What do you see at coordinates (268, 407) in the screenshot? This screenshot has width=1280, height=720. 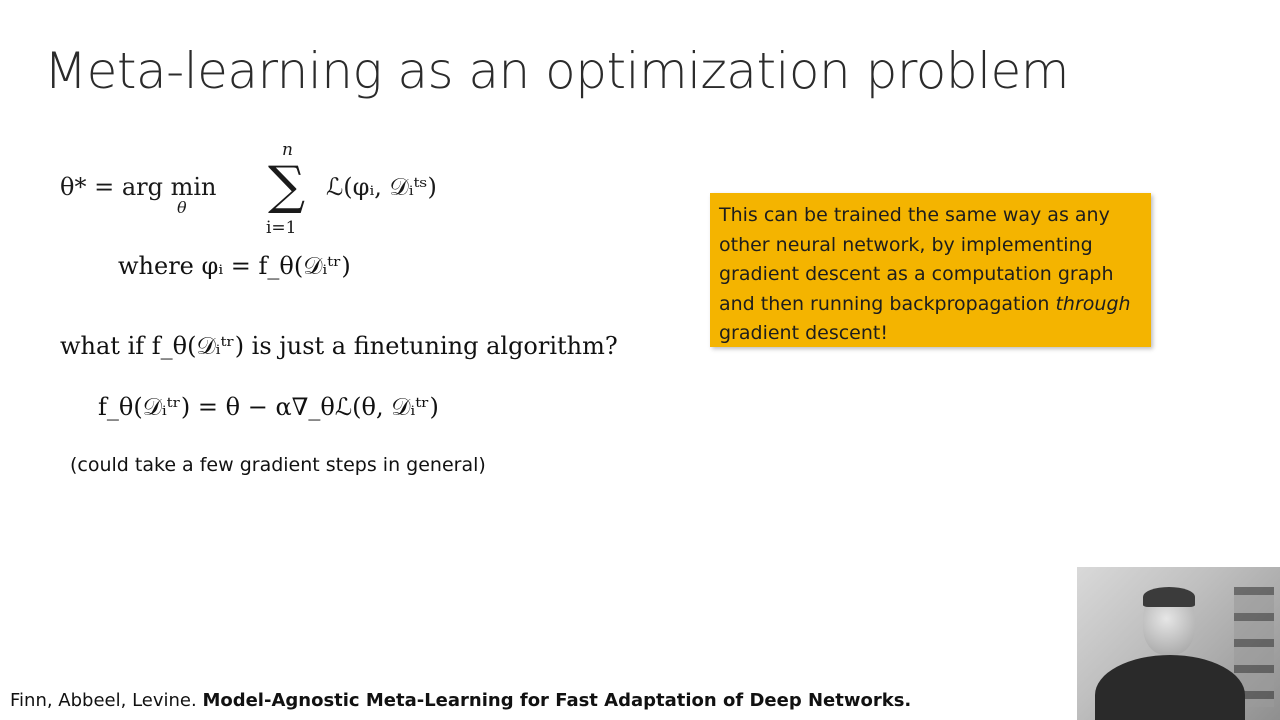 I see `update-equation: f_θ(𝒟ᵢᵗʳ) = θ − α∇_θℒ(θ, 𝒟ᵢᵗʳ)` at bounding box center [268, 407].